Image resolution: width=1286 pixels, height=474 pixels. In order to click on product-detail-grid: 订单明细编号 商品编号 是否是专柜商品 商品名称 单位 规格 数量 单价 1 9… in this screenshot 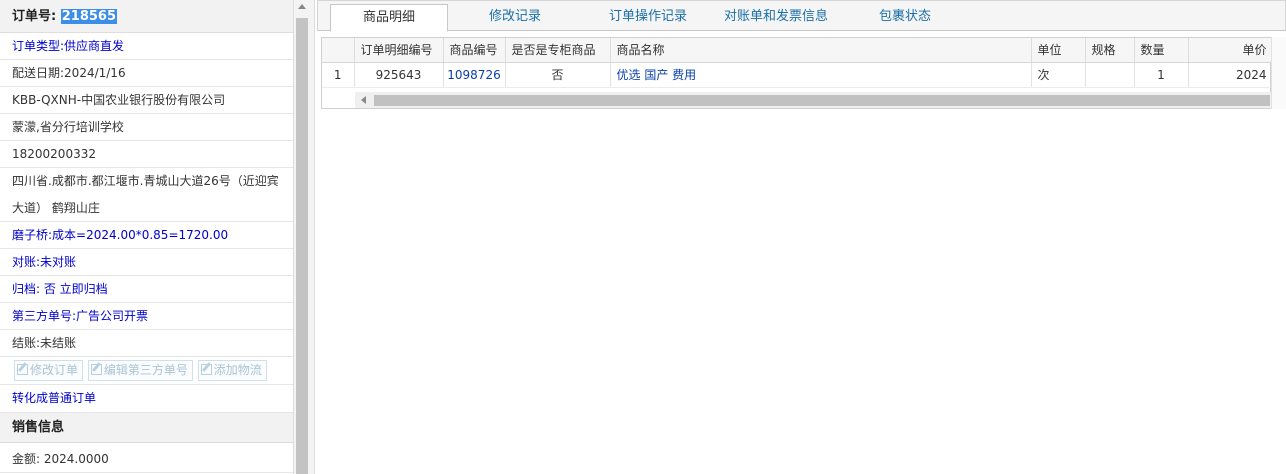, I will do `click(797, 73)`.